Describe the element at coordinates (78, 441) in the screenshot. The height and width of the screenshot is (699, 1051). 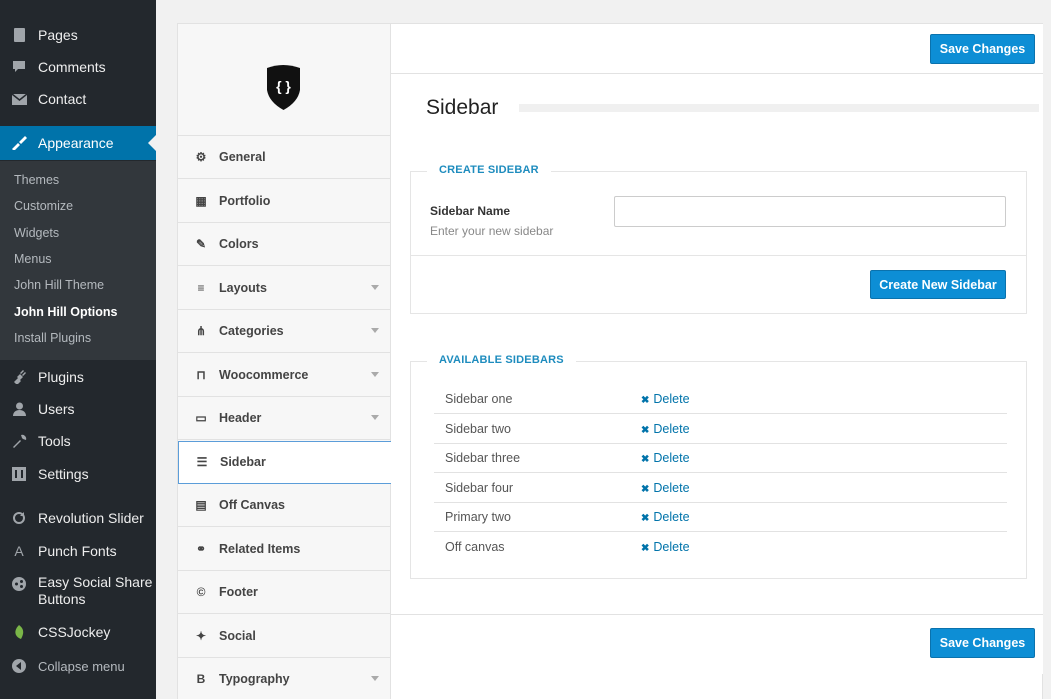
I see `menu-item-tools: Tools` at that location.